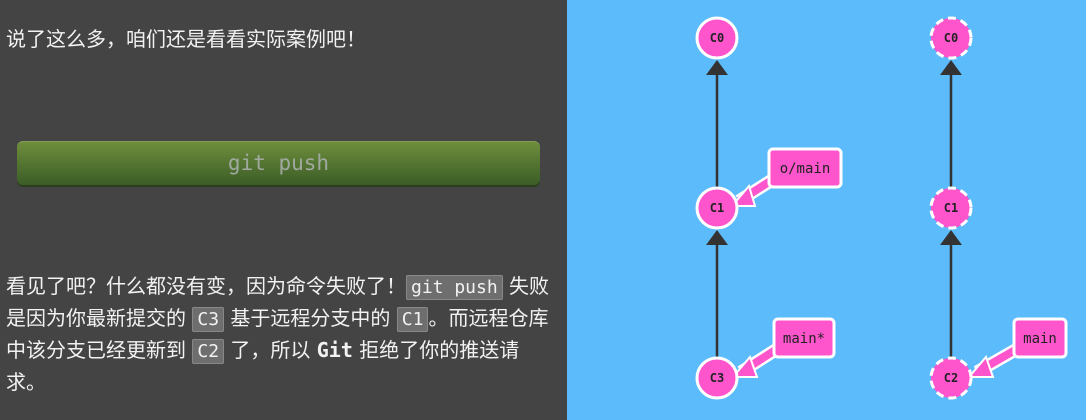  What do you see at coordinates (951, 67) in the screenshot?
I see `remote-edge-c1-c0-arrow` at bounding box center [951, 67].